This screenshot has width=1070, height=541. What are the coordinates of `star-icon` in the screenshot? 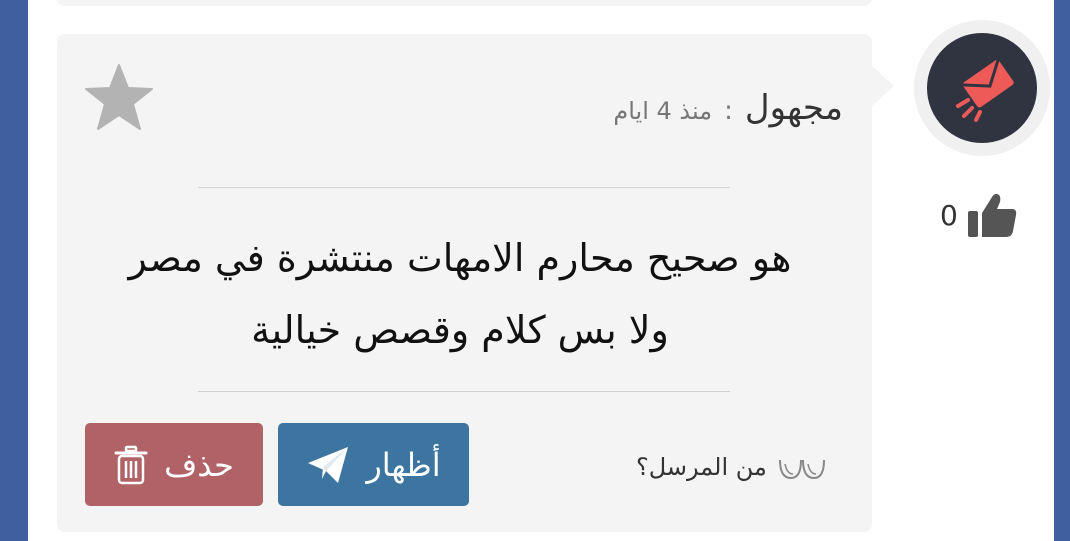 It's located at (119, 98).